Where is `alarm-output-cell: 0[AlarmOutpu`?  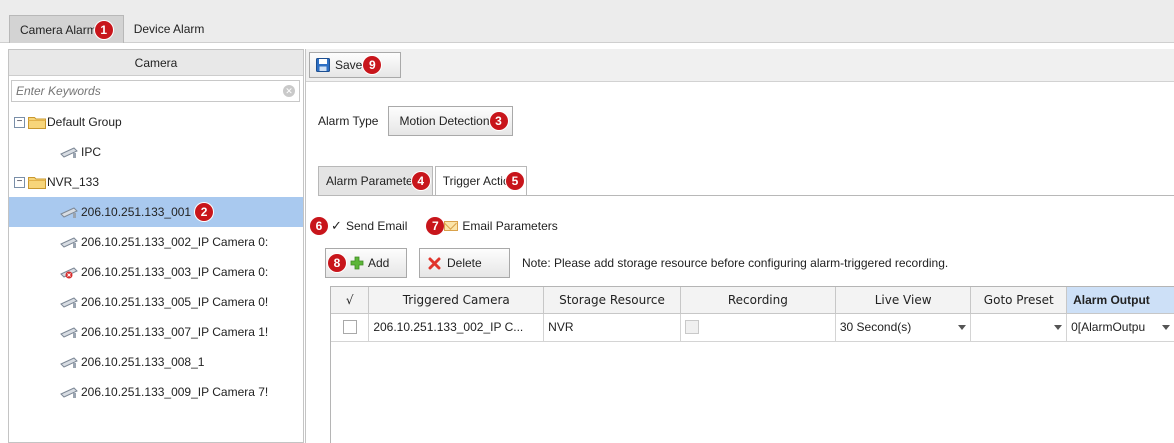
alarm-output-cell: 0[AlarmOutpu is located at coordinates (1120, 327).